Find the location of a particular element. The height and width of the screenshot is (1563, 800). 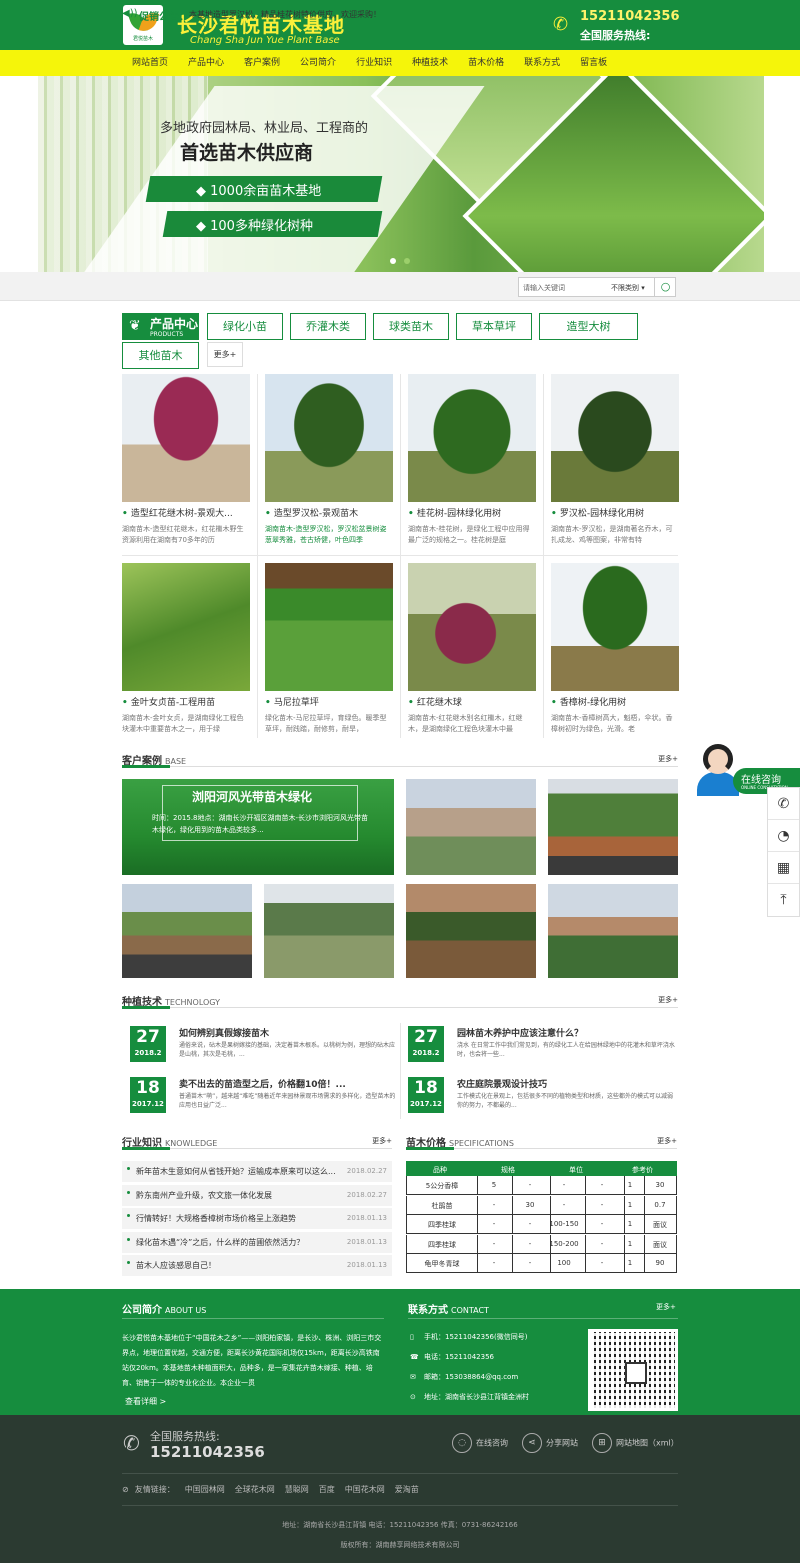

knowledge-list-item: 行情转好！大规格香樟树市场价格呈上涨趋势 2018.01.13 is located at coordinates (257, 1218).